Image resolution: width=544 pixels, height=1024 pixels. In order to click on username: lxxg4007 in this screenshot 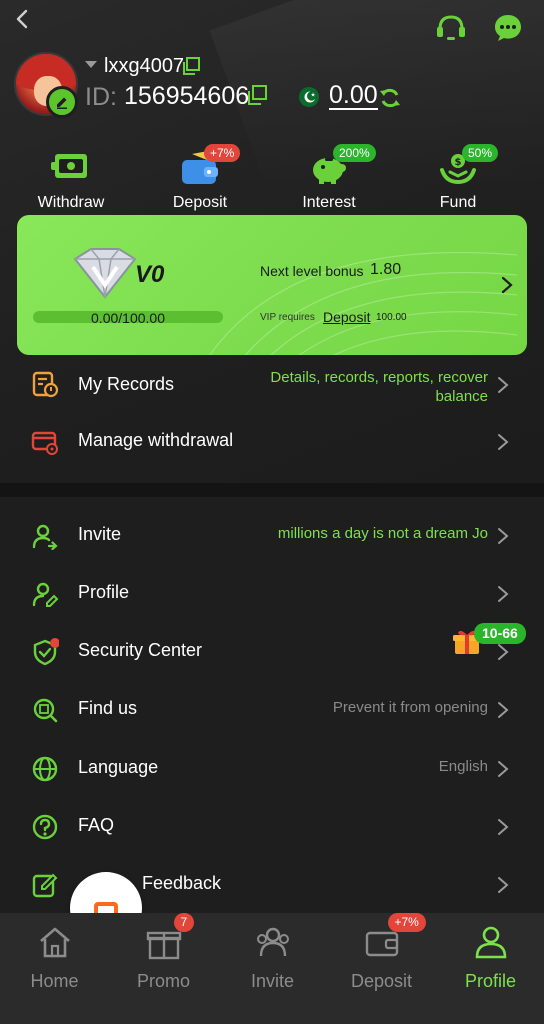, I will do `click(144, 66)`.